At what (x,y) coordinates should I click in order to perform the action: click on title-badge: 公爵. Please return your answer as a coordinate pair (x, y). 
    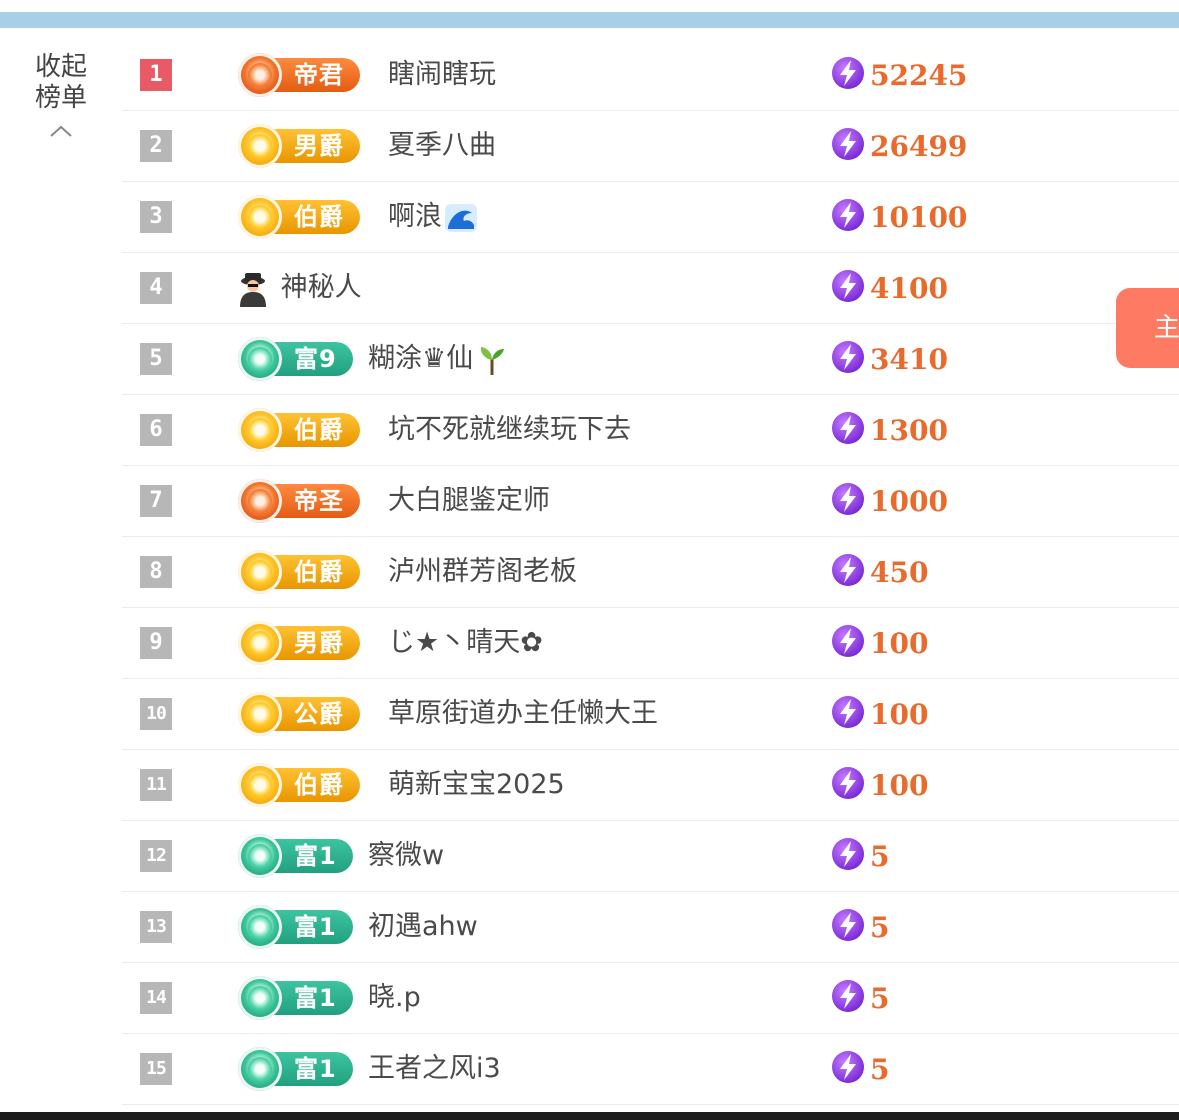
    Looking at the image, I should click on (299, 714).